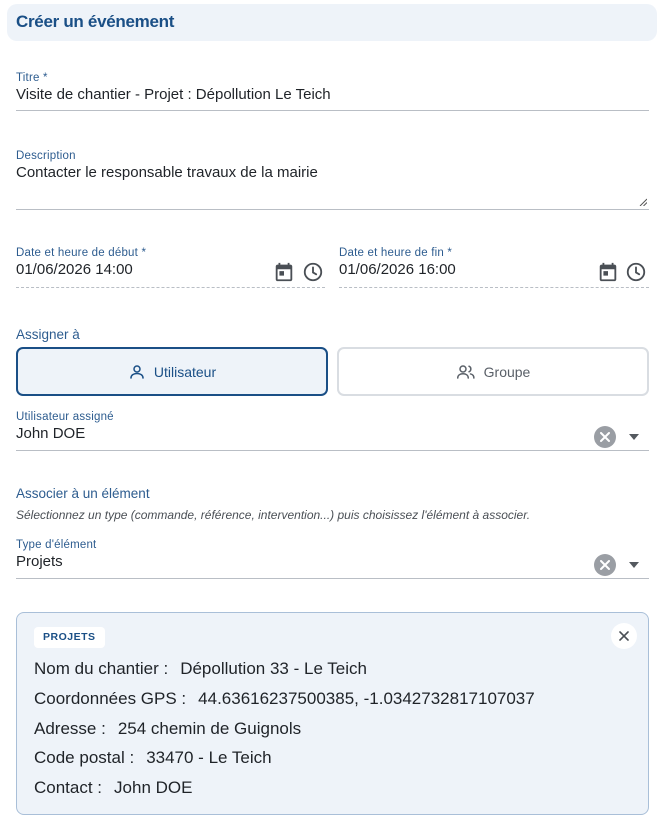 The height and width of the screenshot is (820, 657). What do you see at coordinates (332, 450) in the screenshot?
I see `assigned-user-underline` at bounding box center [332, 450].